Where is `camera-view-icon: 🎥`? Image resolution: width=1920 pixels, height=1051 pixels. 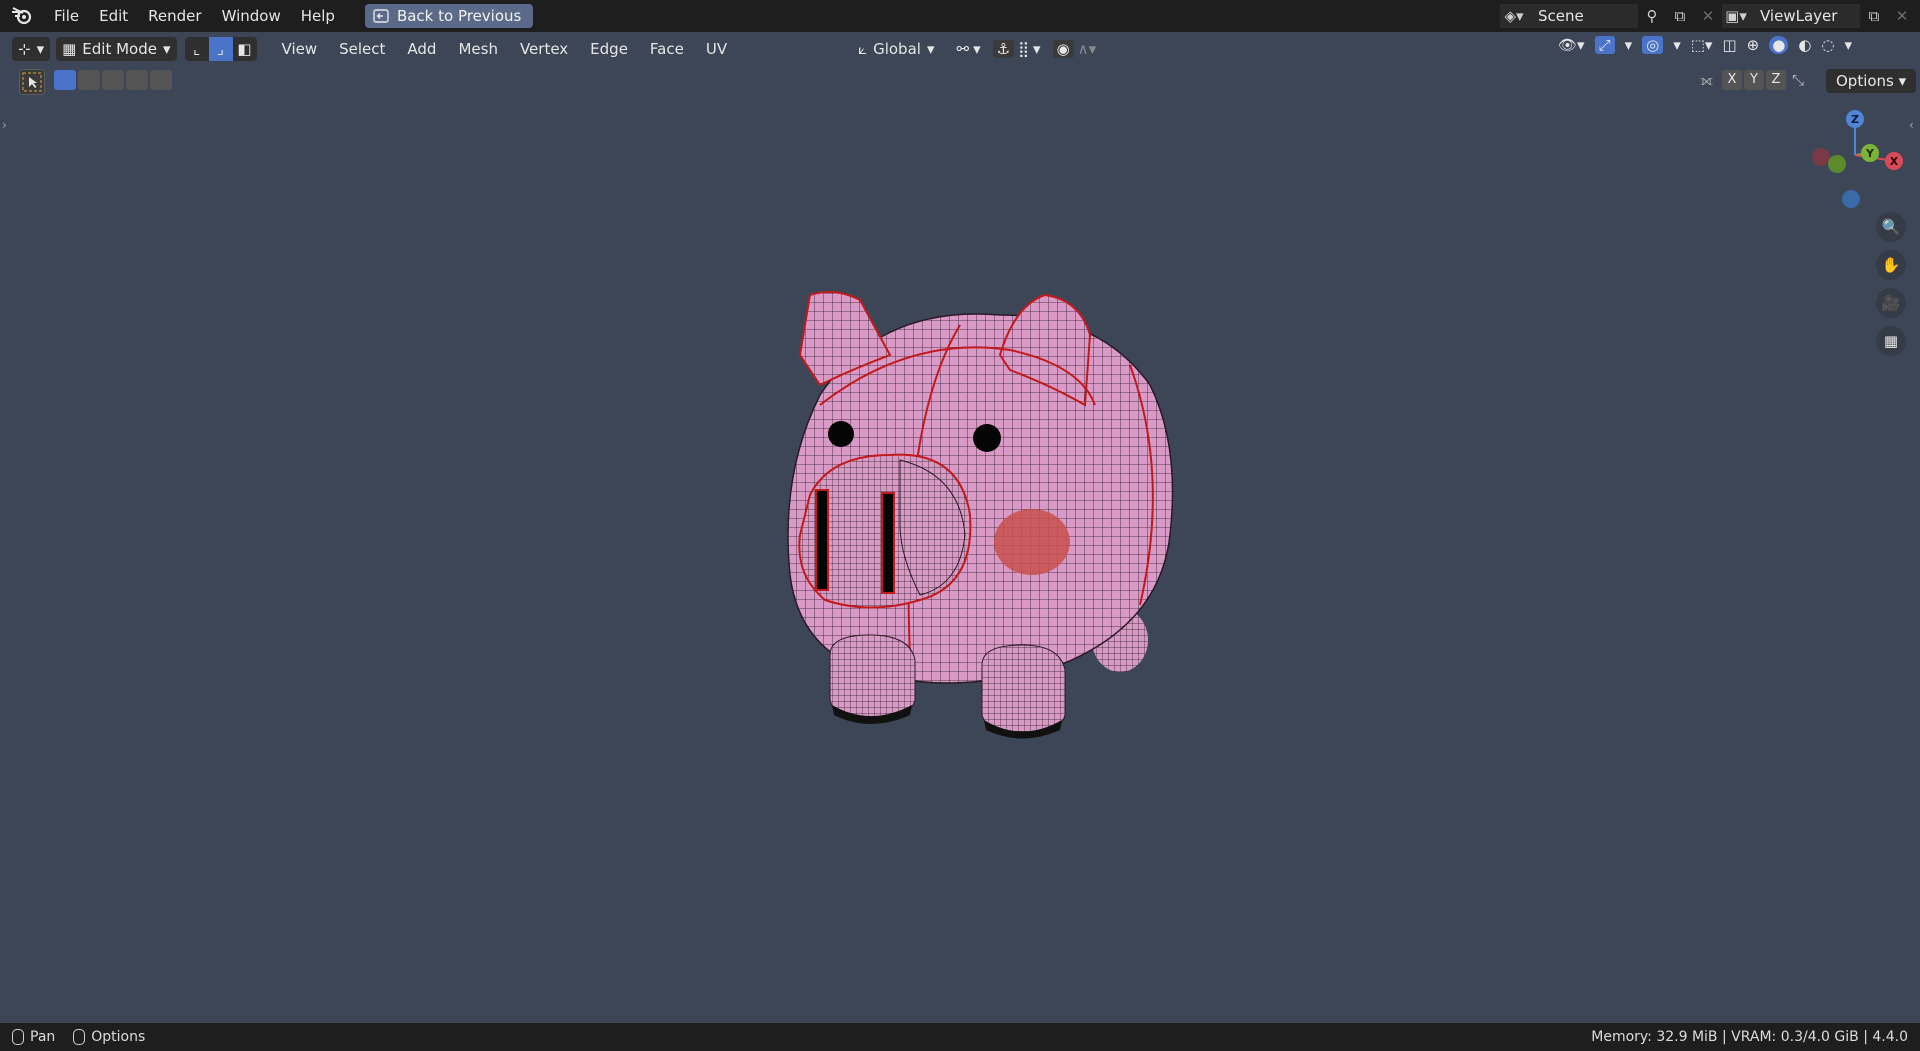
camera-view-icon: 🎥 is located at coordinates (1891, 303).